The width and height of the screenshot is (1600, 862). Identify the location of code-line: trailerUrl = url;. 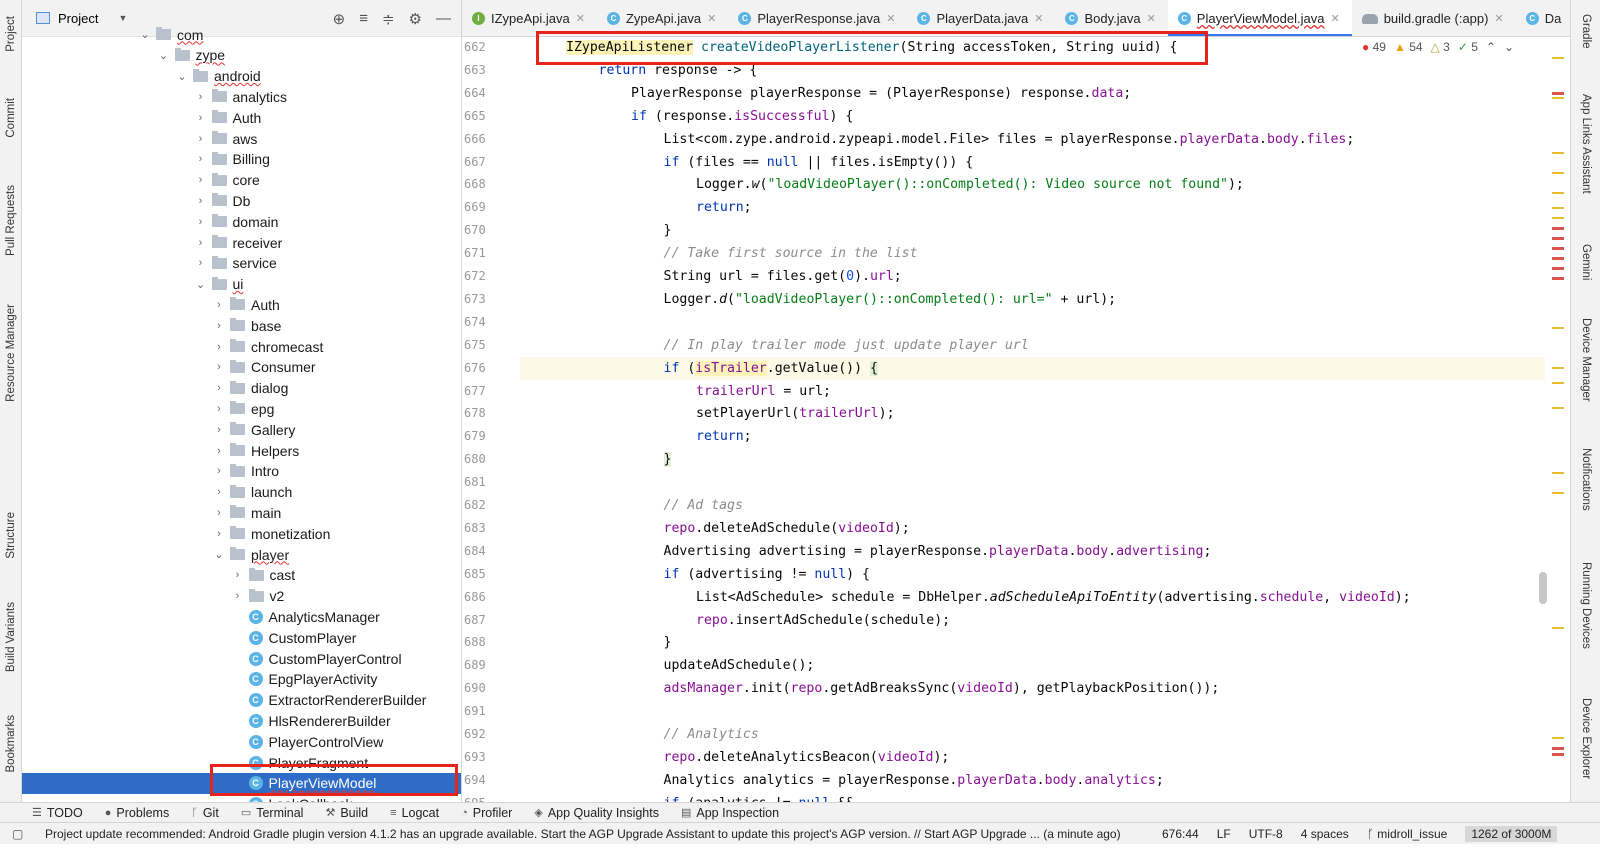
(675, 391).